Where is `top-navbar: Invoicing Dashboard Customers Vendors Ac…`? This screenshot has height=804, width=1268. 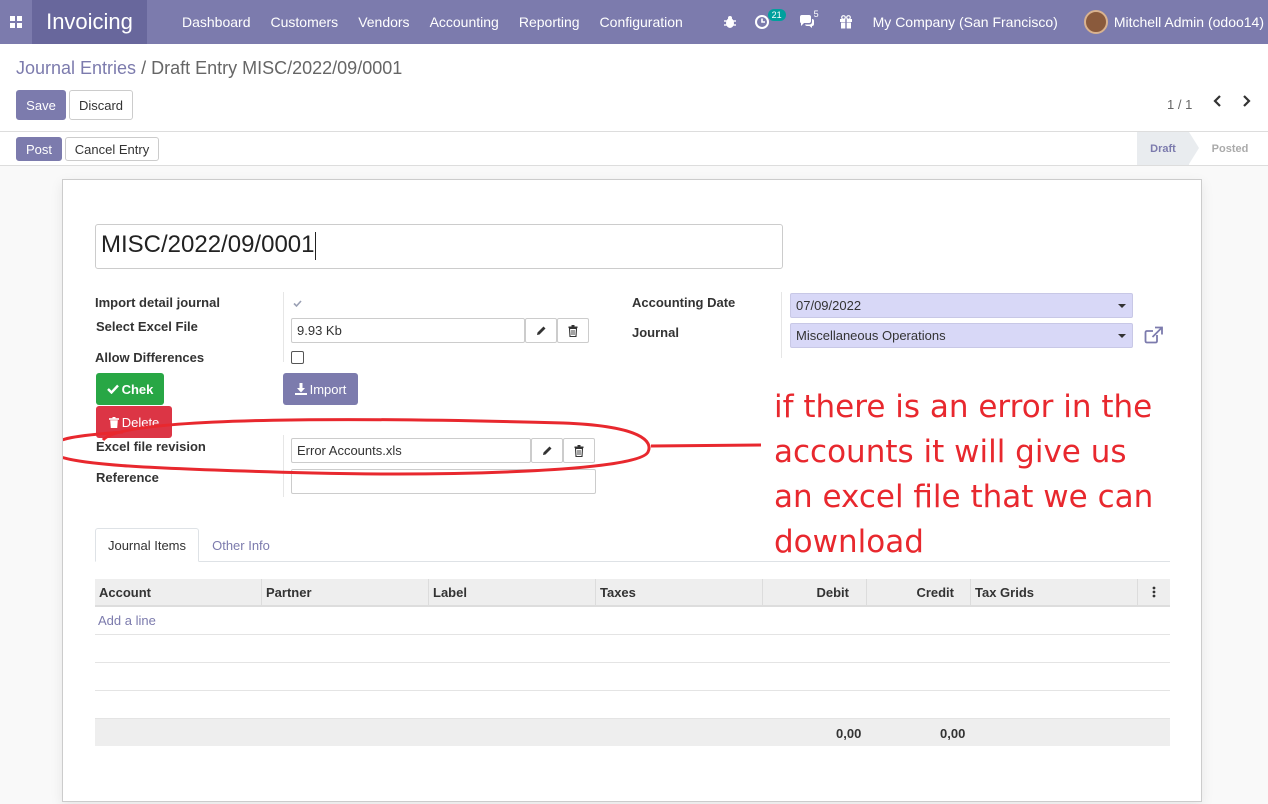 top-navbar: Invoicing Dashboard Customers Vendors Ac… is located at coordinates (634, 22).